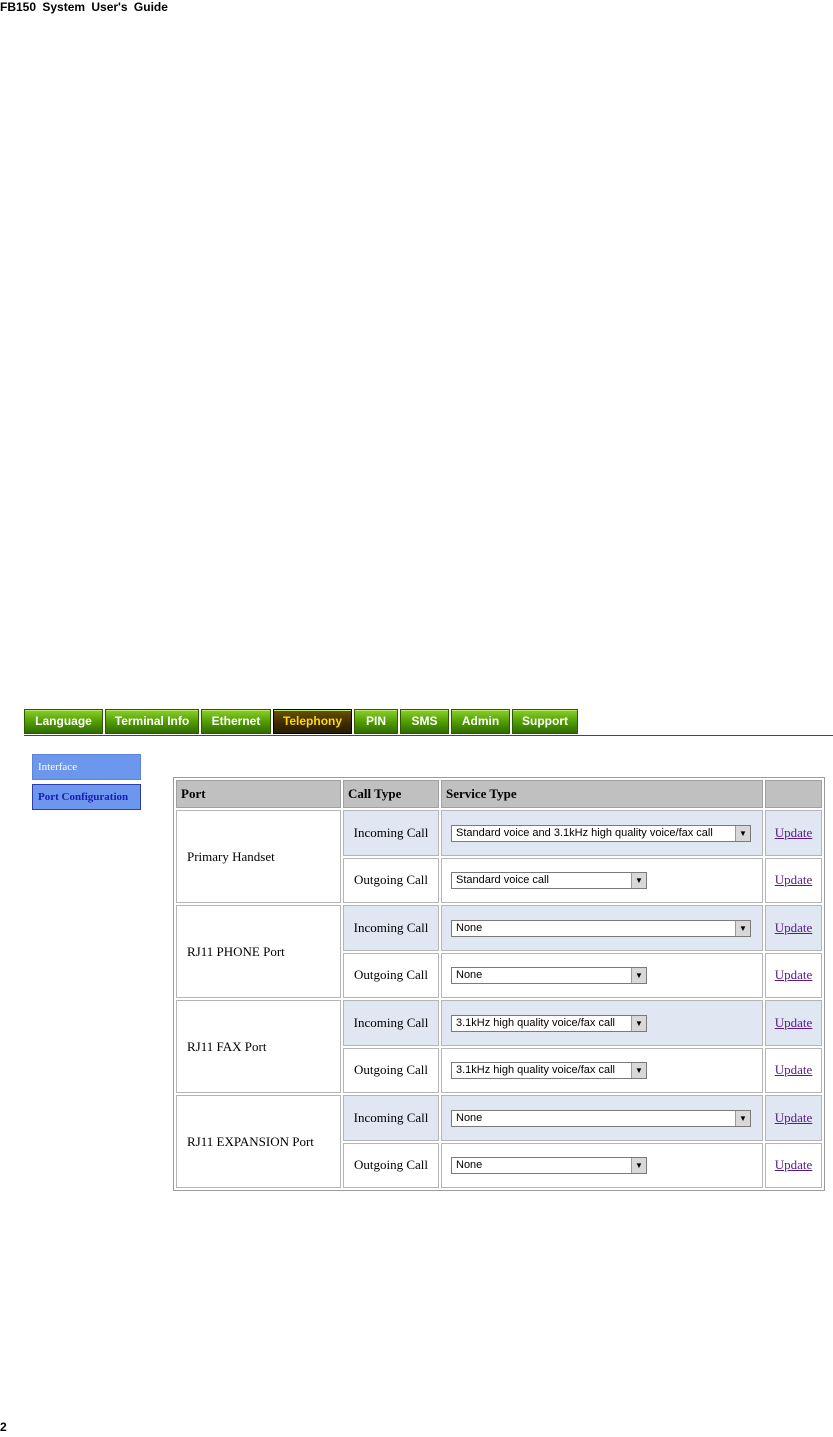 Image resolution: width=833 pixels, height=1437 pixels. What do you see at coordinates (602, 794) in the screenshot?
I see `header-service-type: Service Type` at bounding box center [602, 794].